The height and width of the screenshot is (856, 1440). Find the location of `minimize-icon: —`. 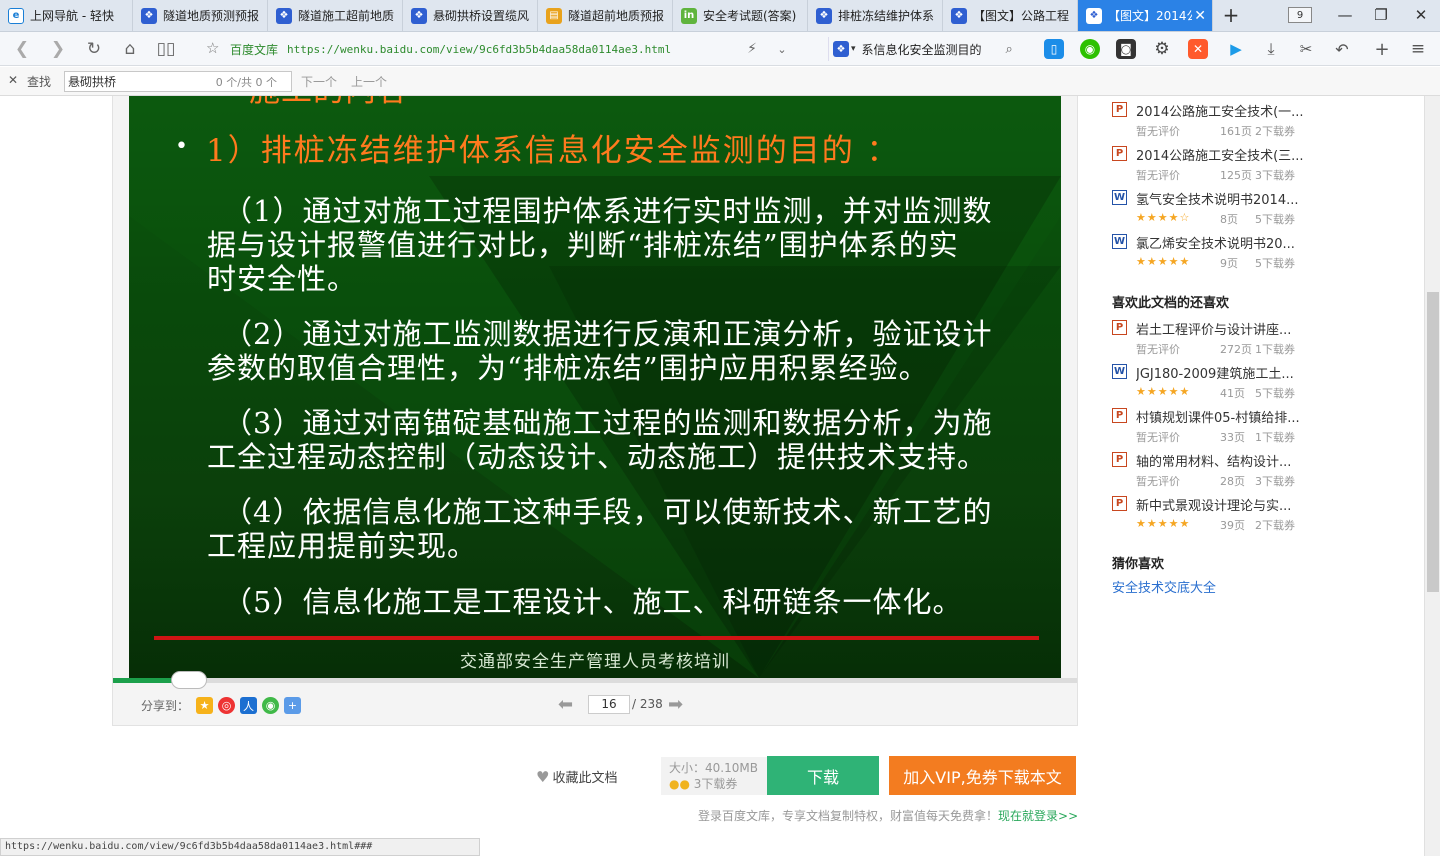

minimize-icon: — is located at coordinates (1345, 15).